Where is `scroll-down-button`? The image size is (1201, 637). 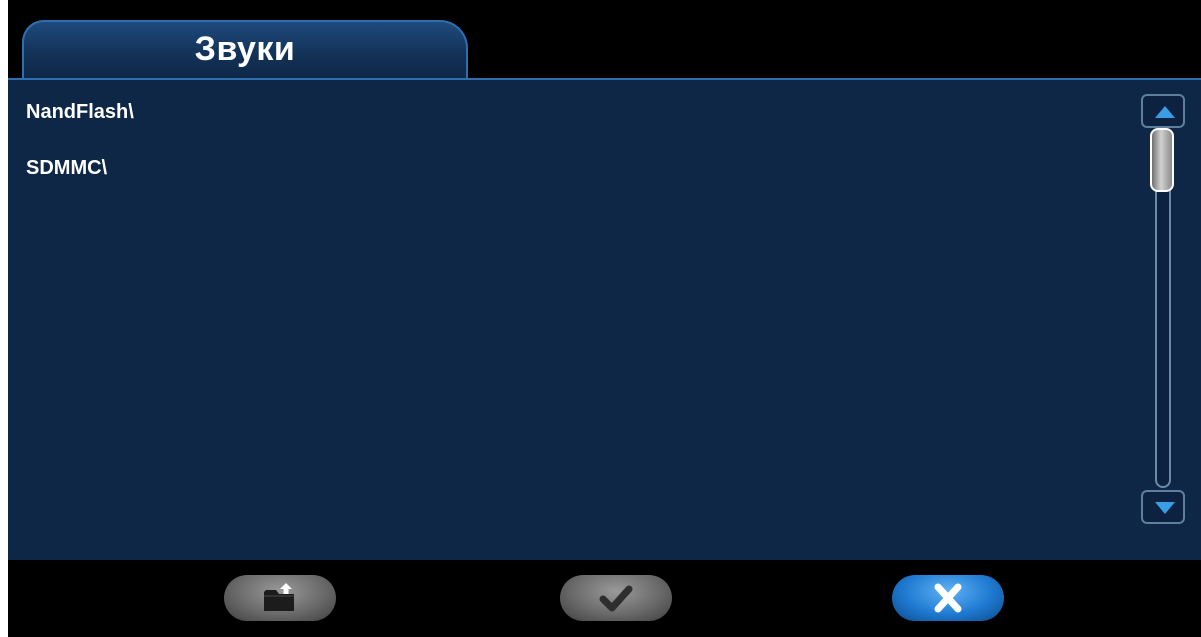 scroll-down-button is located at coordinates (1163, 507).